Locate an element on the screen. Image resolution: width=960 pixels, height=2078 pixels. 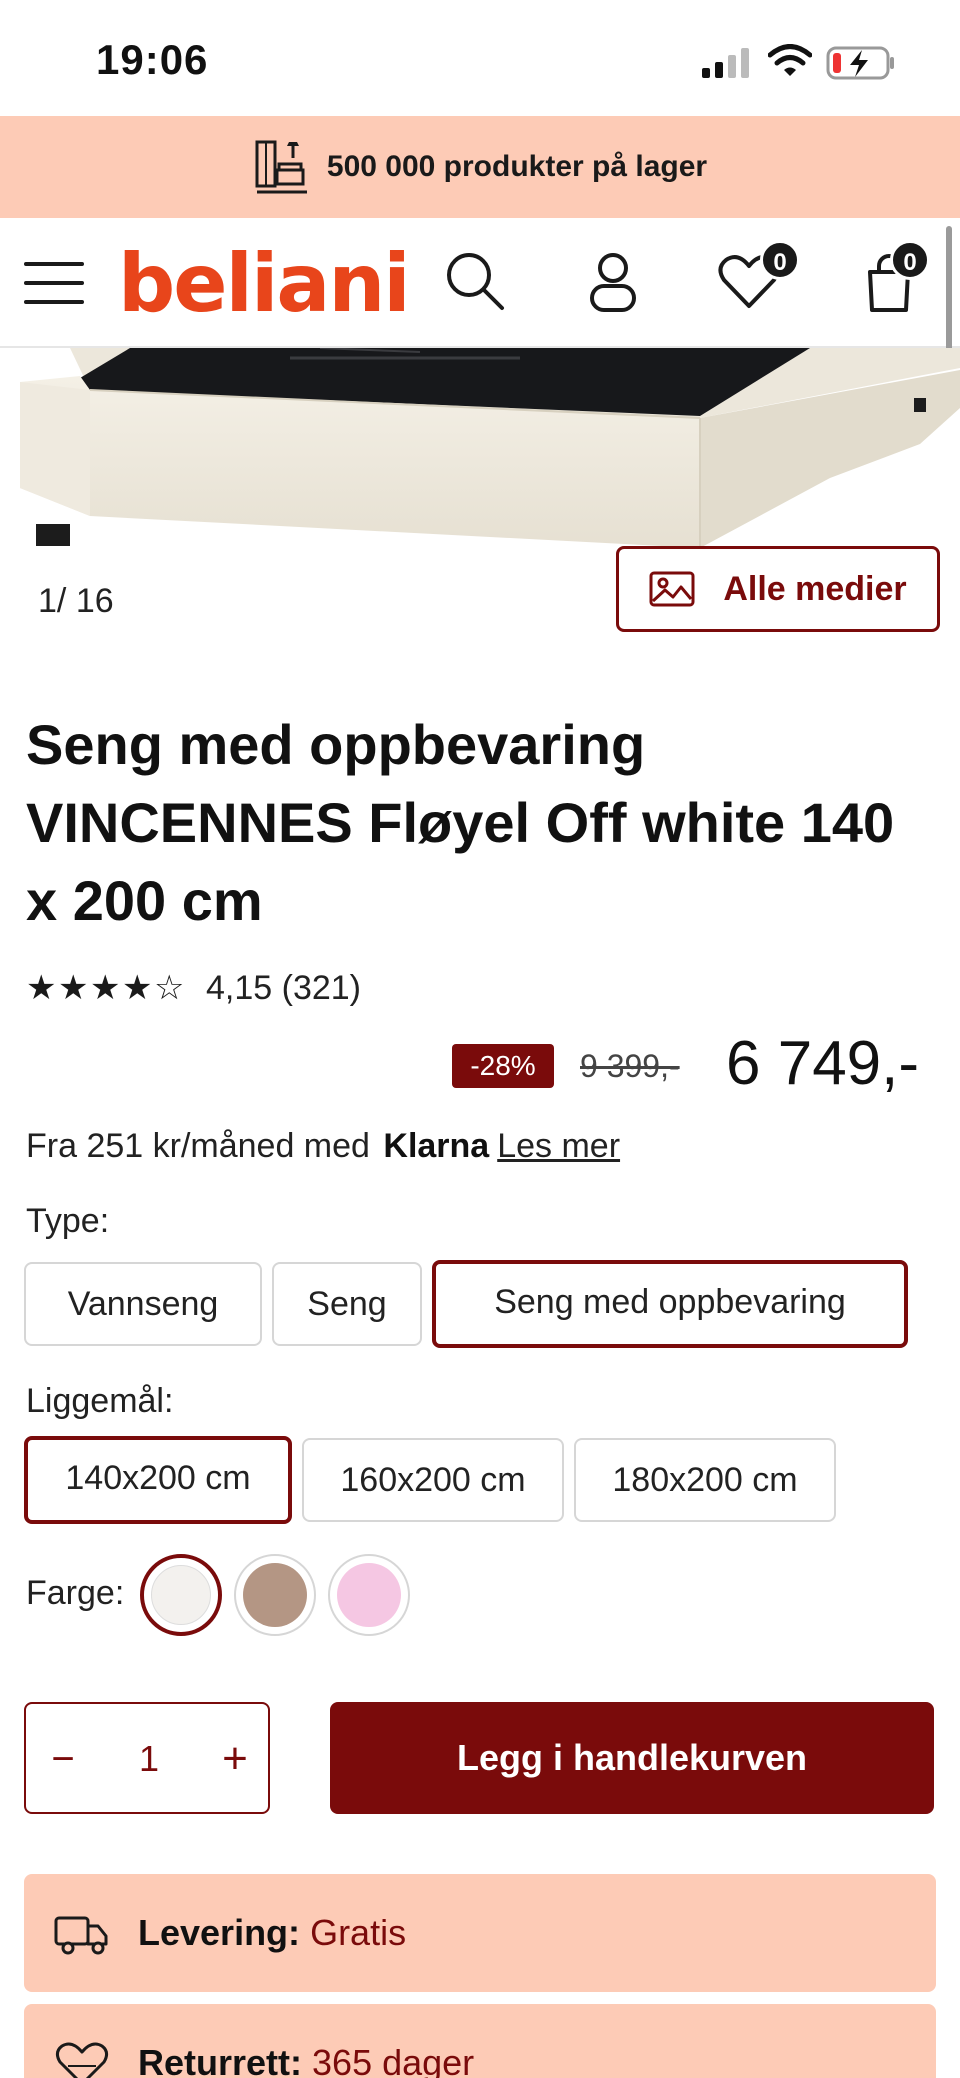
quantity-stepper: − 1 + is located at coordinates (147, 1758).